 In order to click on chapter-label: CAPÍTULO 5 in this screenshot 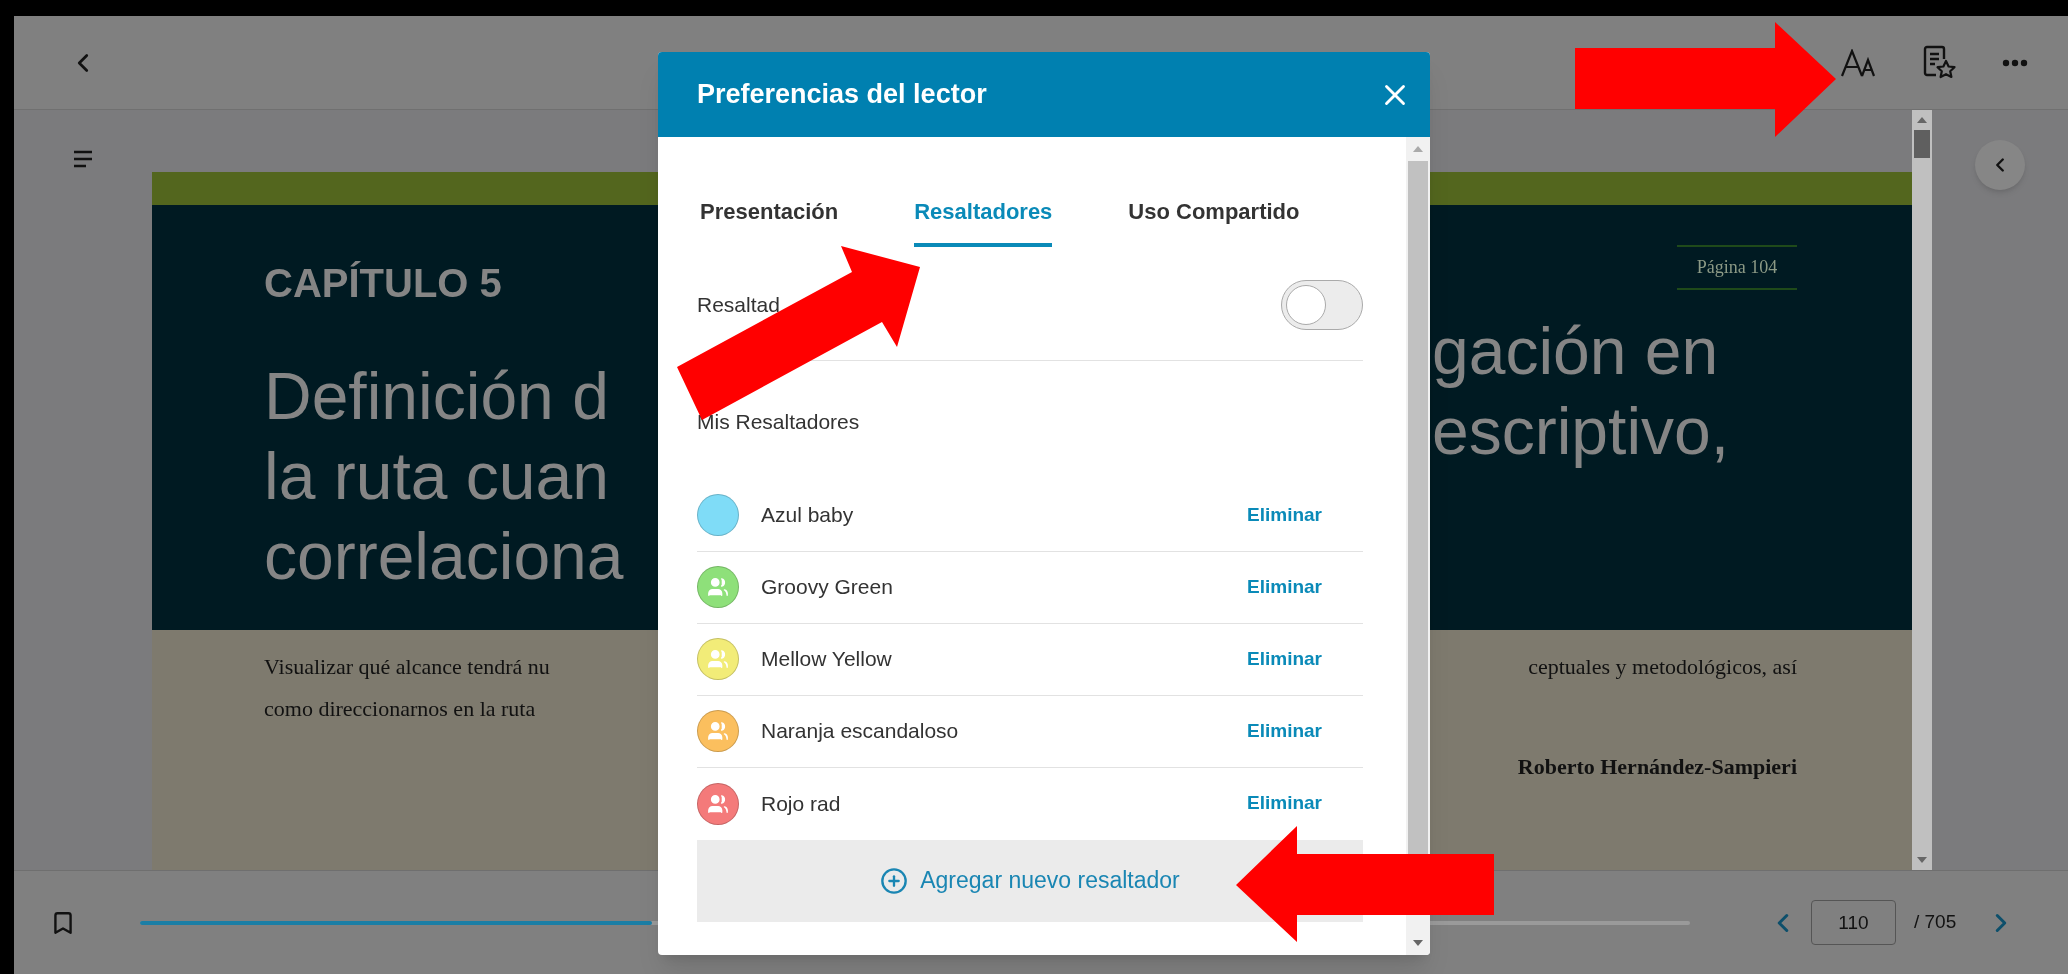, I will do `click(383, 283)`.